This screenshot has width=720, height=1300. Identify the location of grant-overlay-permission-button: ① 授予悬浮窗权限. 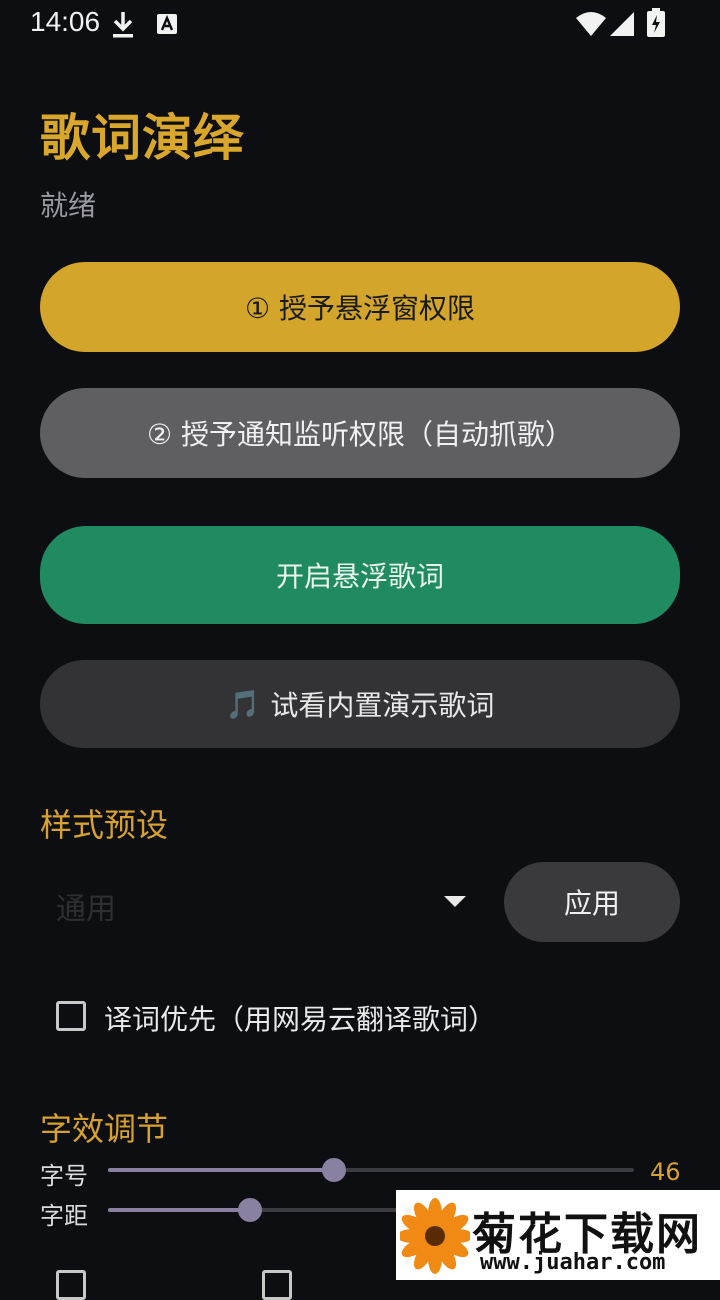
(360, 307).